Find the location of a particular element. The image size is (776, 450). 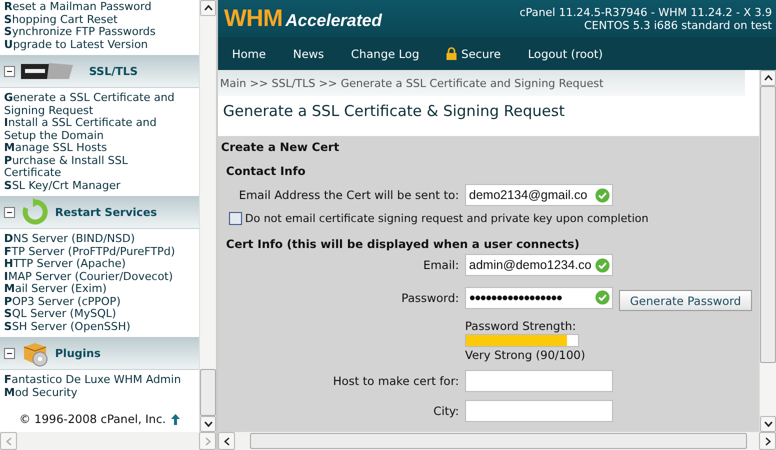

version-text: CENTOS 5.3 i686 standard on test is located at coordinates (678, 25).